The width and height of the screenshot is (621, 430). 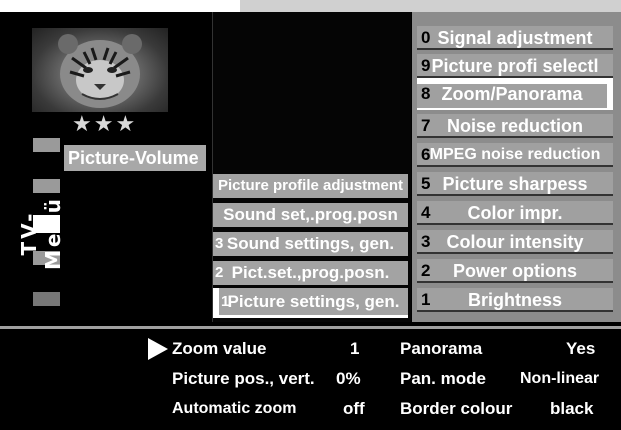 What do you see at coordinates (354, 409) in the screenshot?
I see `automatic-zoom-value: off` at bounding box center [354, 409].